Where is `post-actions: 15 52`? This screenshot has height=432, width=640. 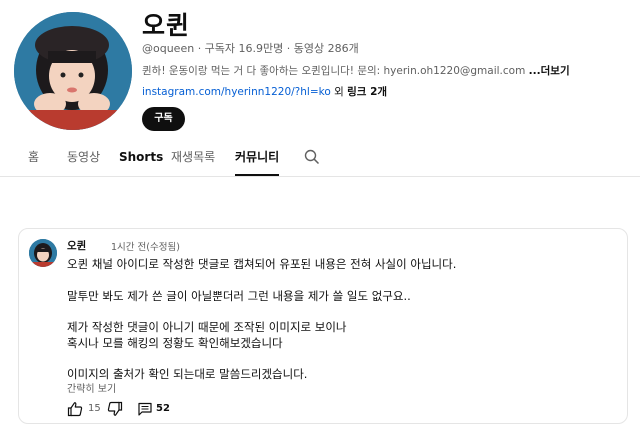 post-actions: 15 52 is located at coordinates (167, 410).